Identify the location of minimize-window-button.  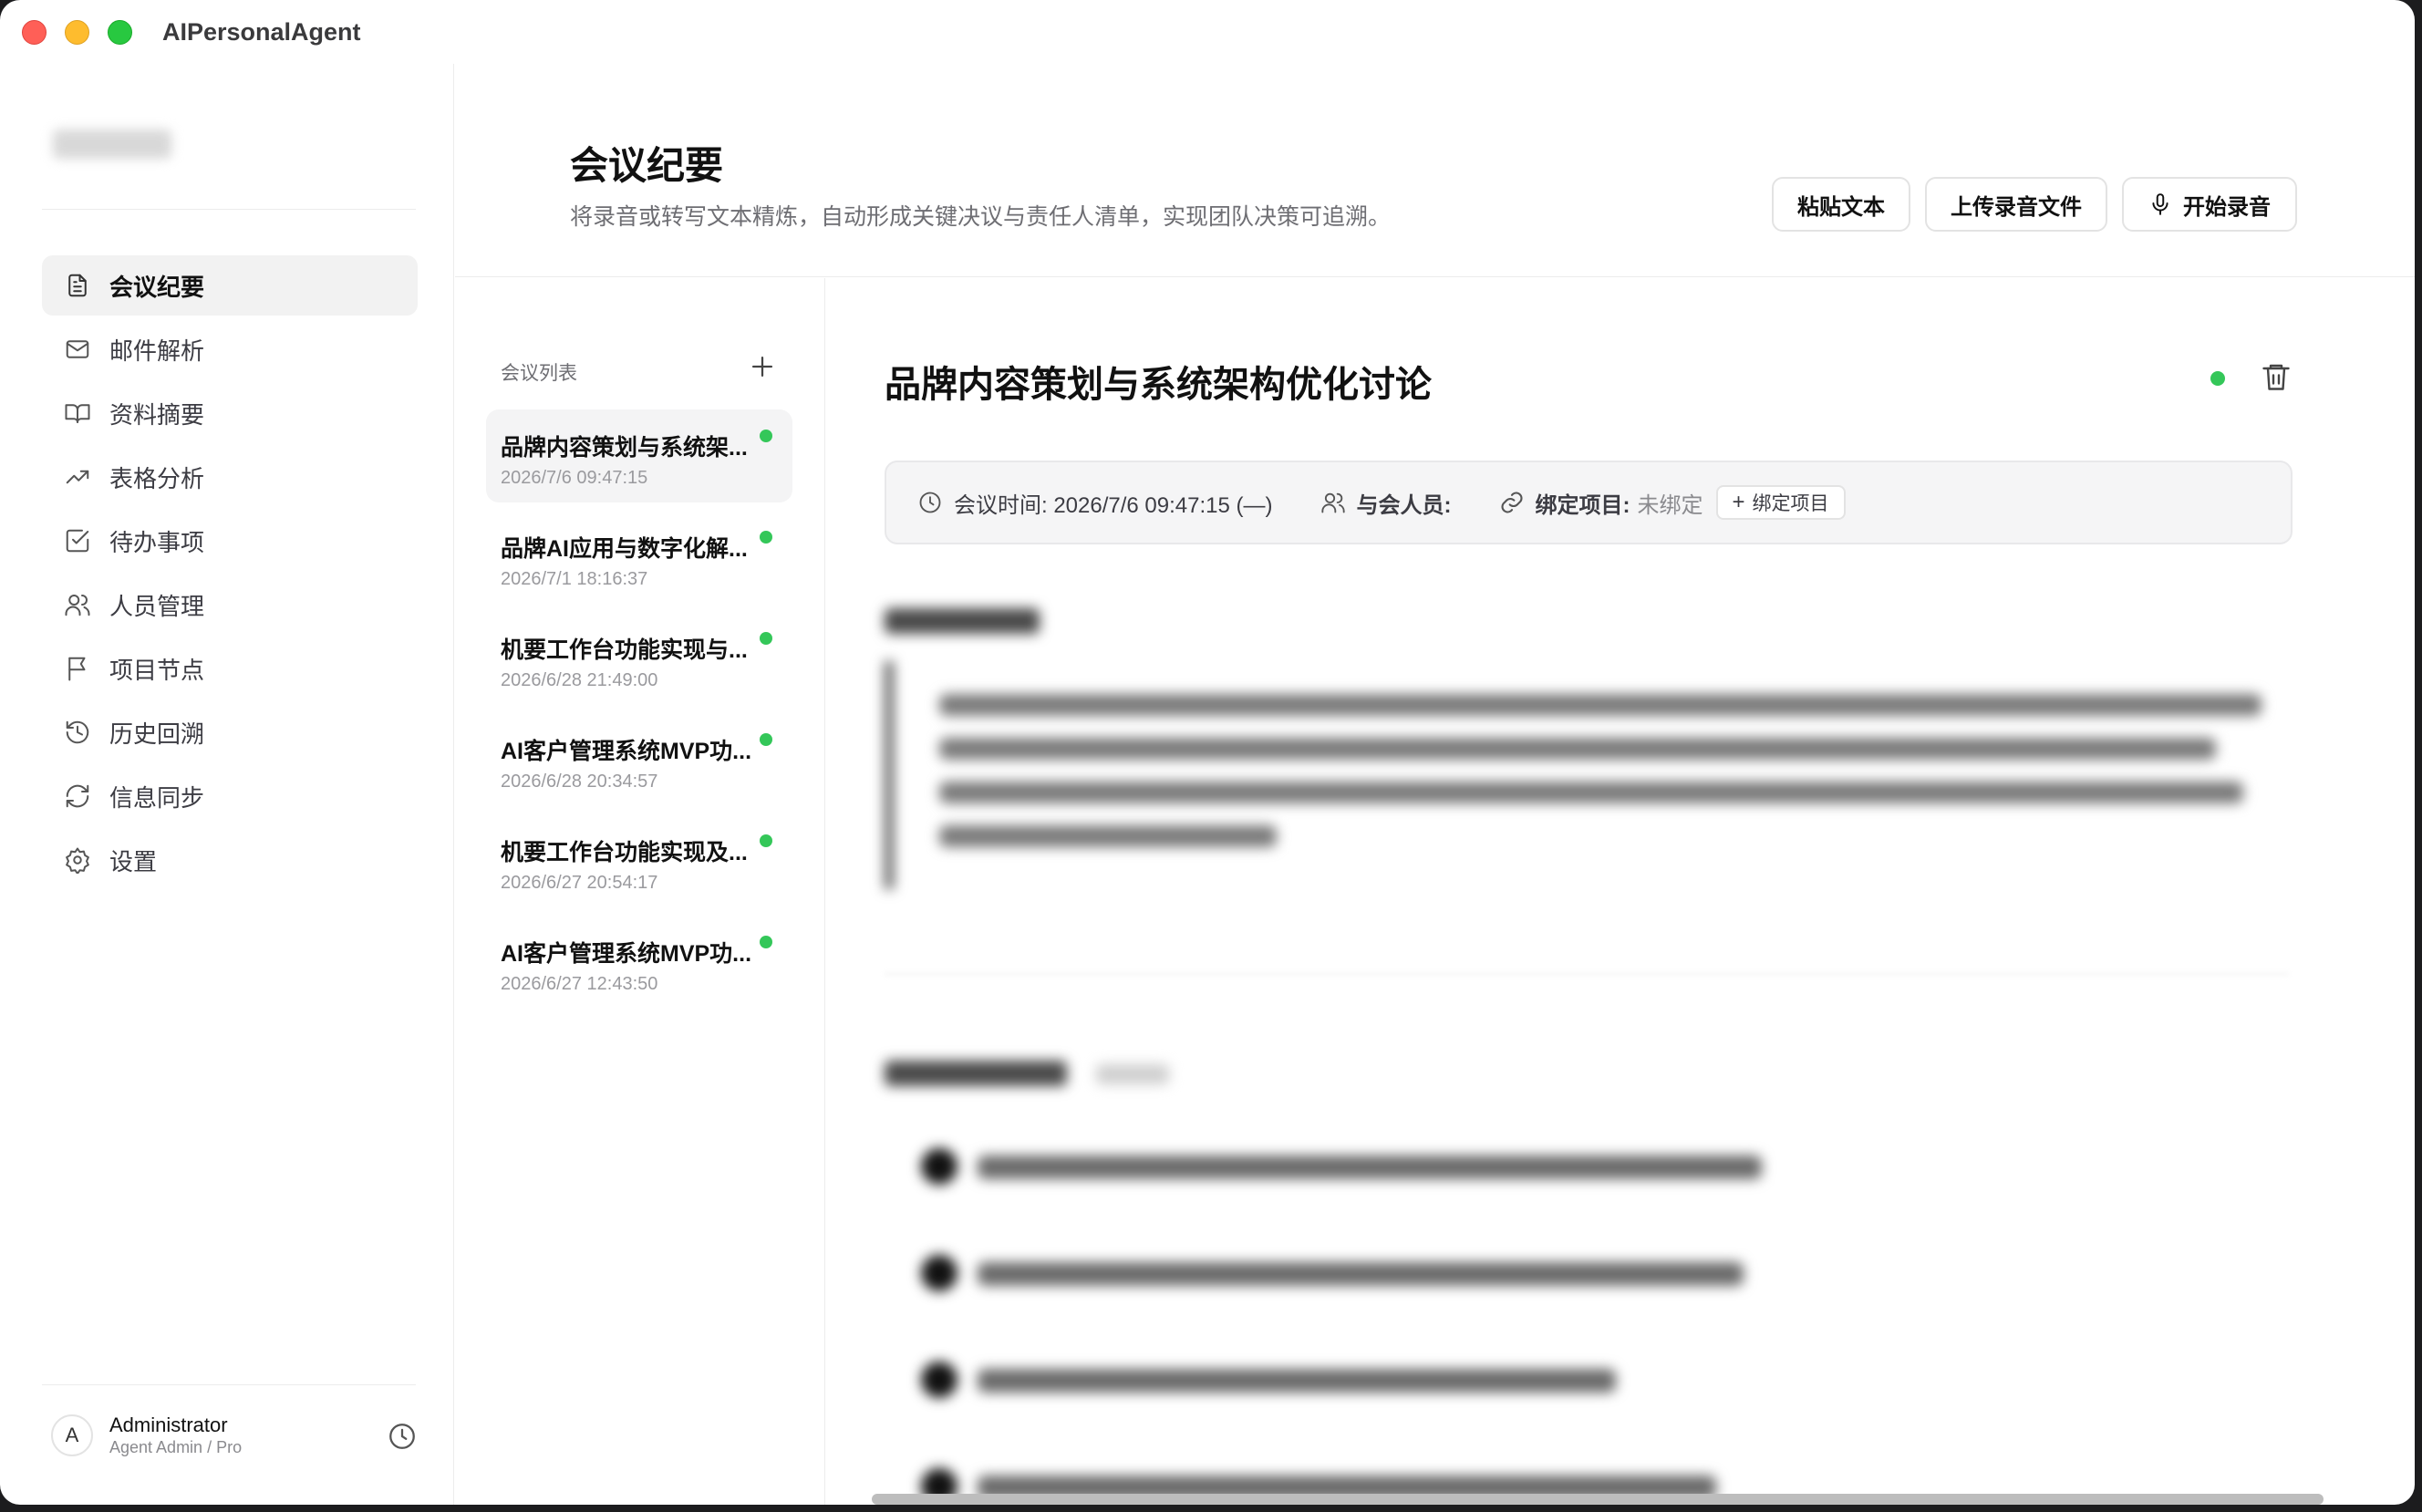
(77, 32).